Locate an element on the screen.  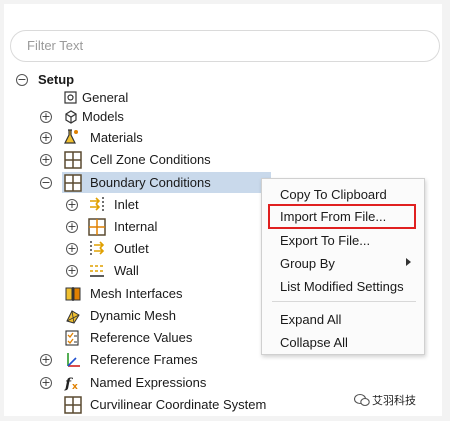
fx-icon: f x is located at coordinates (71, 384).